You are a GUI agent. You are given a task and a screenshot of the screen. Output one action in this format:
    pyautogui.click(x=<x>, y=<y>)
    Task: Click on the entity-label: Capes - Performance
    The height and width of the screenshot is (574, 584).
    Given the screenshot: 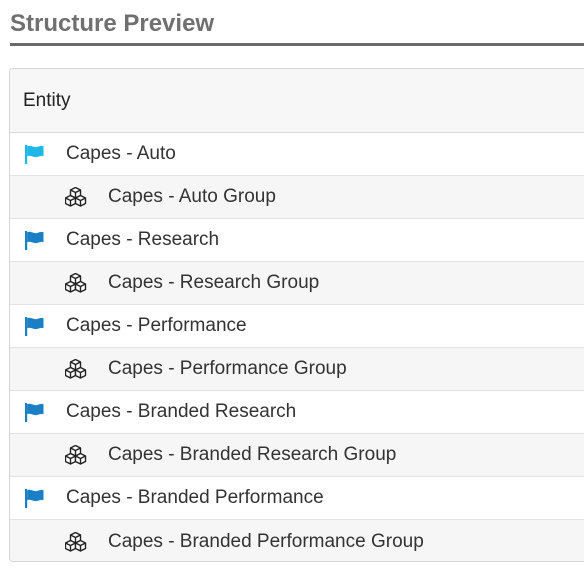 What is the action you would take?
    pyautogui.click(x=156, y=325)
    